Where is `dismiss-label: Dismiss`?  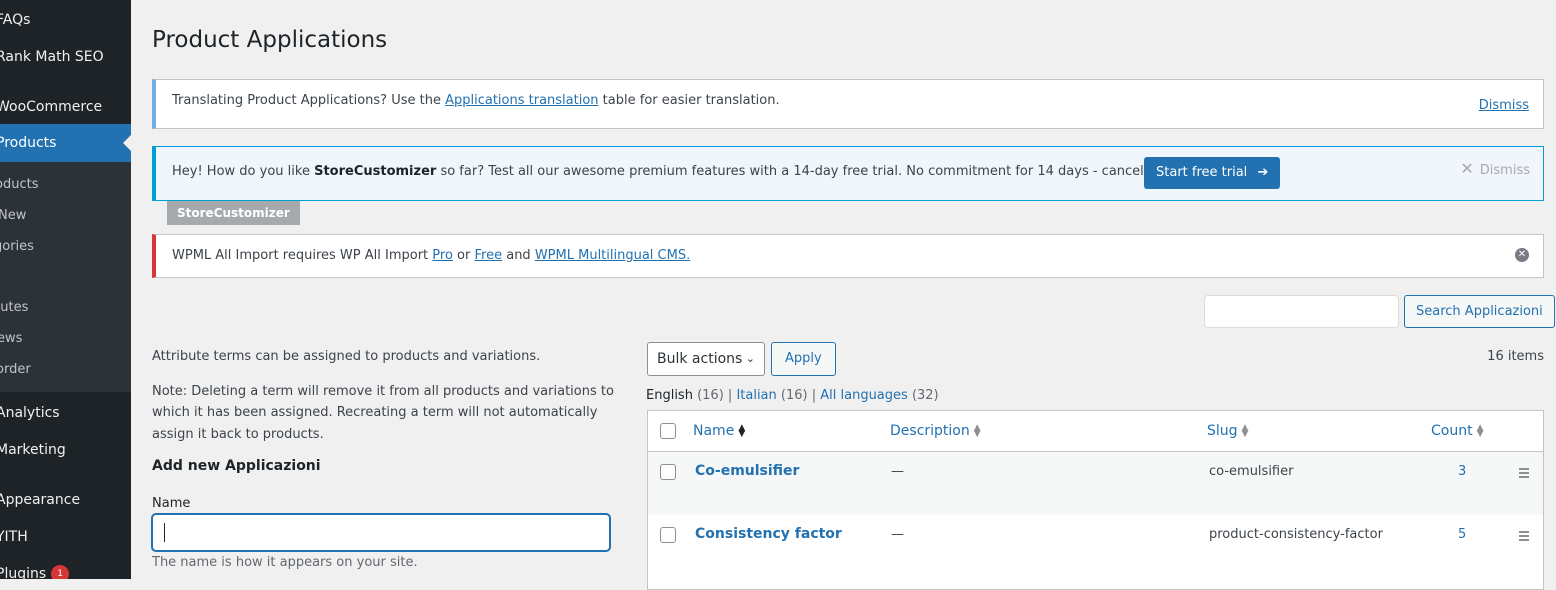
dismiss-label: Dismiss is located at coordinates (1504, 170).